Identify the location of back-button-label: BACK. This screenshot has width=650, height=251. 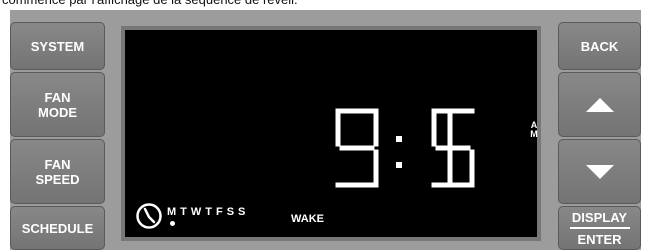
(599, 46).